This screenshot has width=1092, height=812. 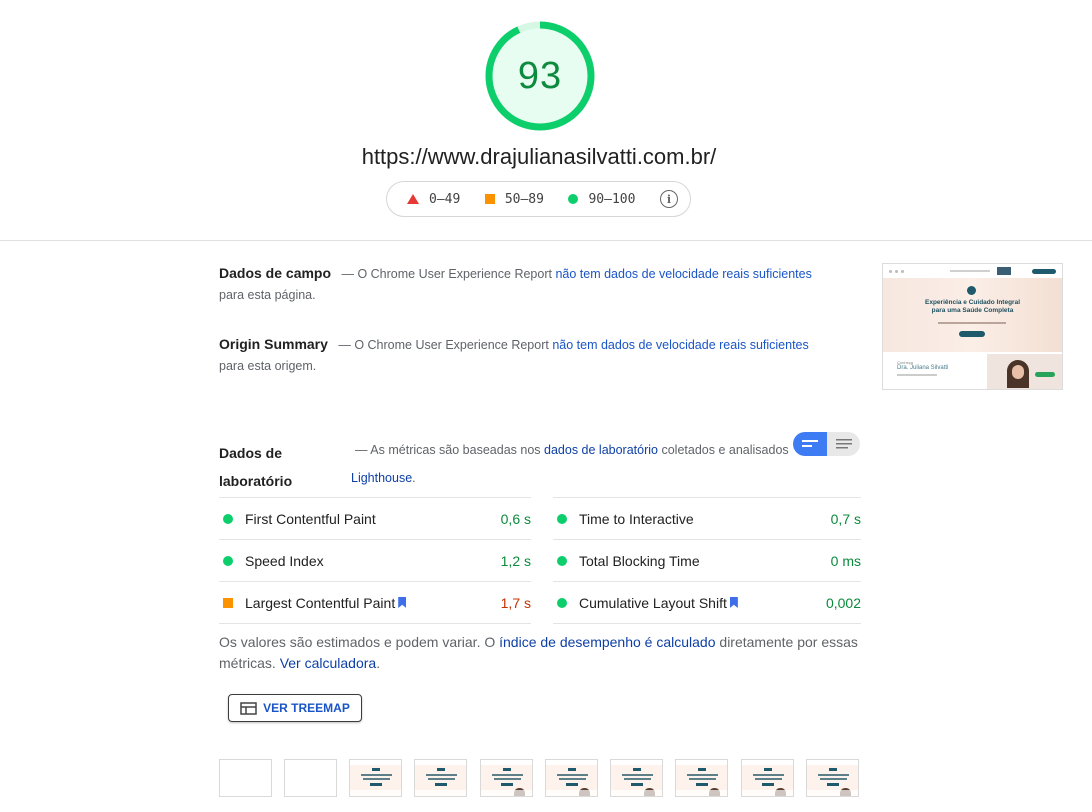 I want to click on metric-row: Time to Interactive 0,7 s, so click(x=707, y=518).